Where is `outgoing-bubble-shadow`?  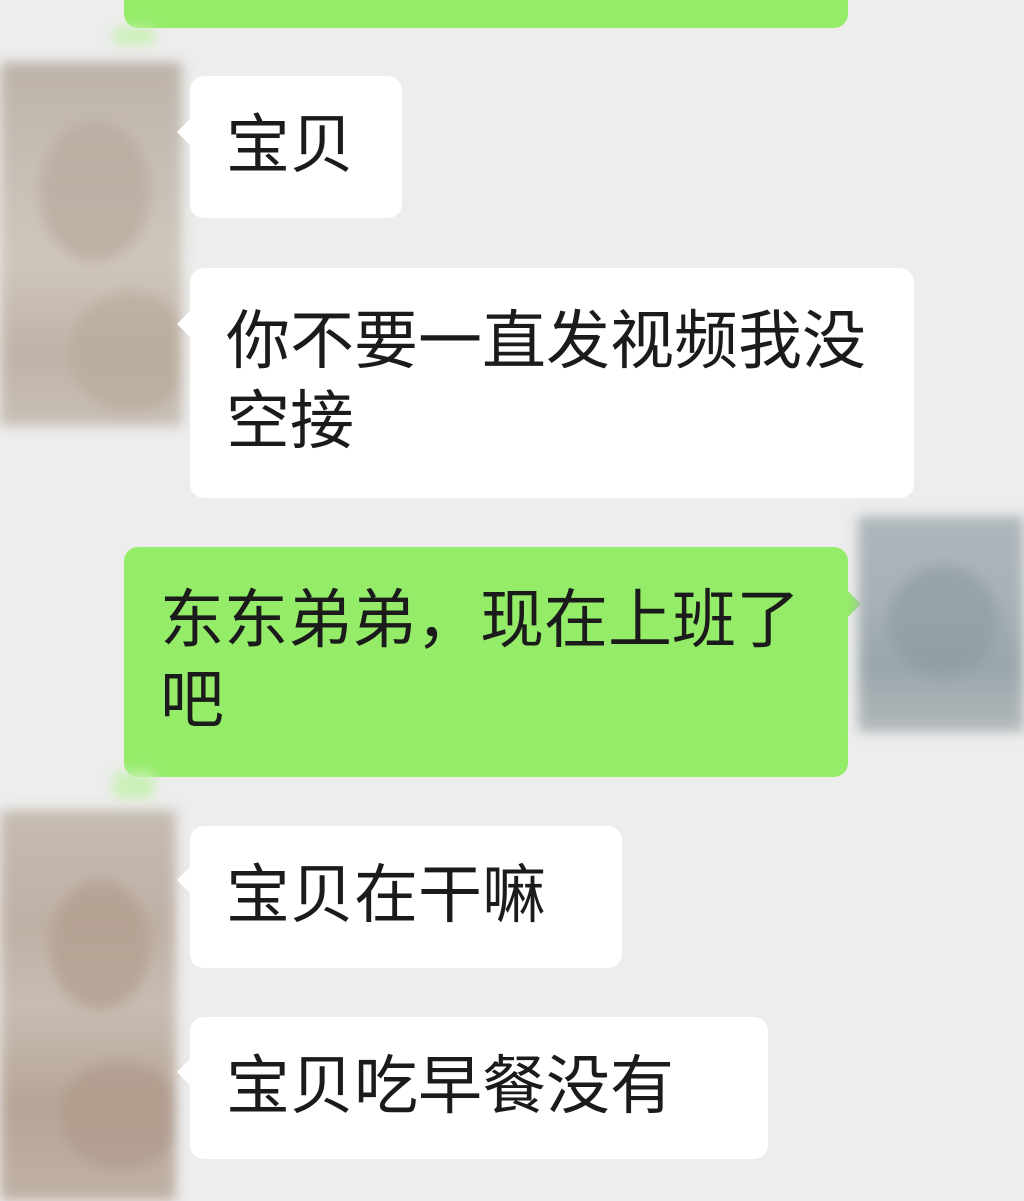 outgoing-bubble-shadow is located at coordinates (134, 785).